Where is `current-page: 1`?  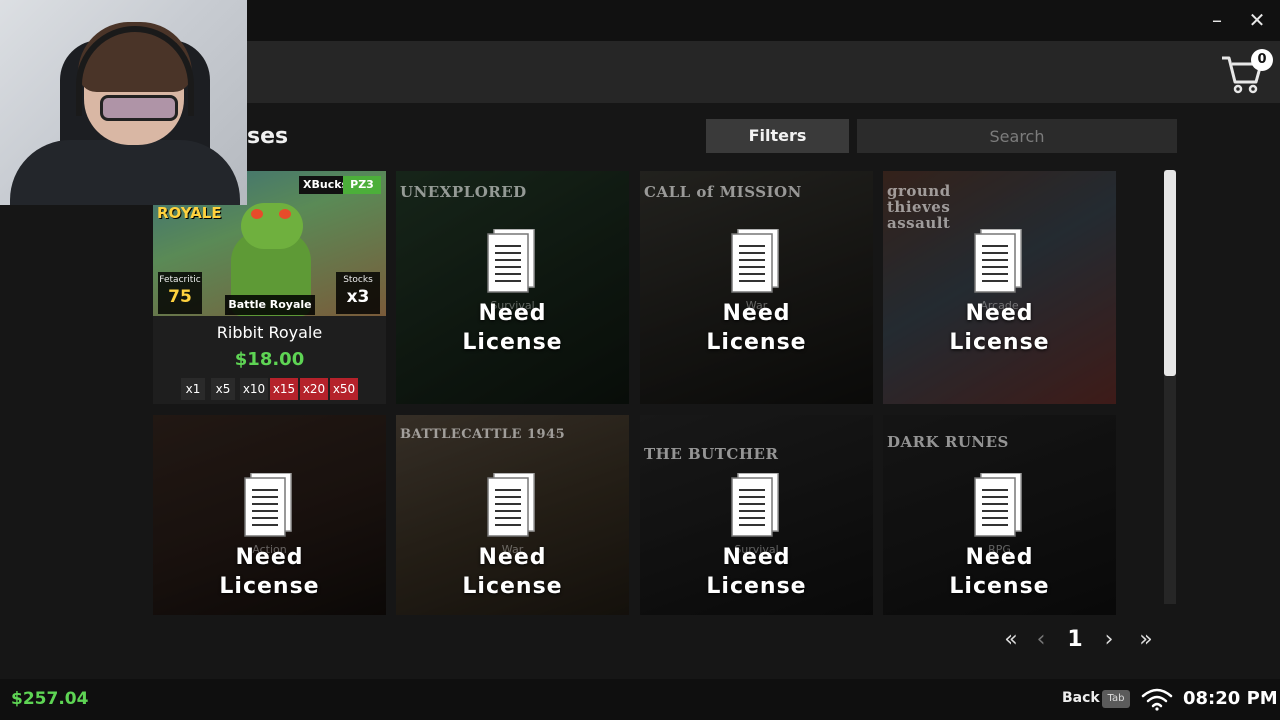 current-page: 1 is located at coordinates (1075, 639).